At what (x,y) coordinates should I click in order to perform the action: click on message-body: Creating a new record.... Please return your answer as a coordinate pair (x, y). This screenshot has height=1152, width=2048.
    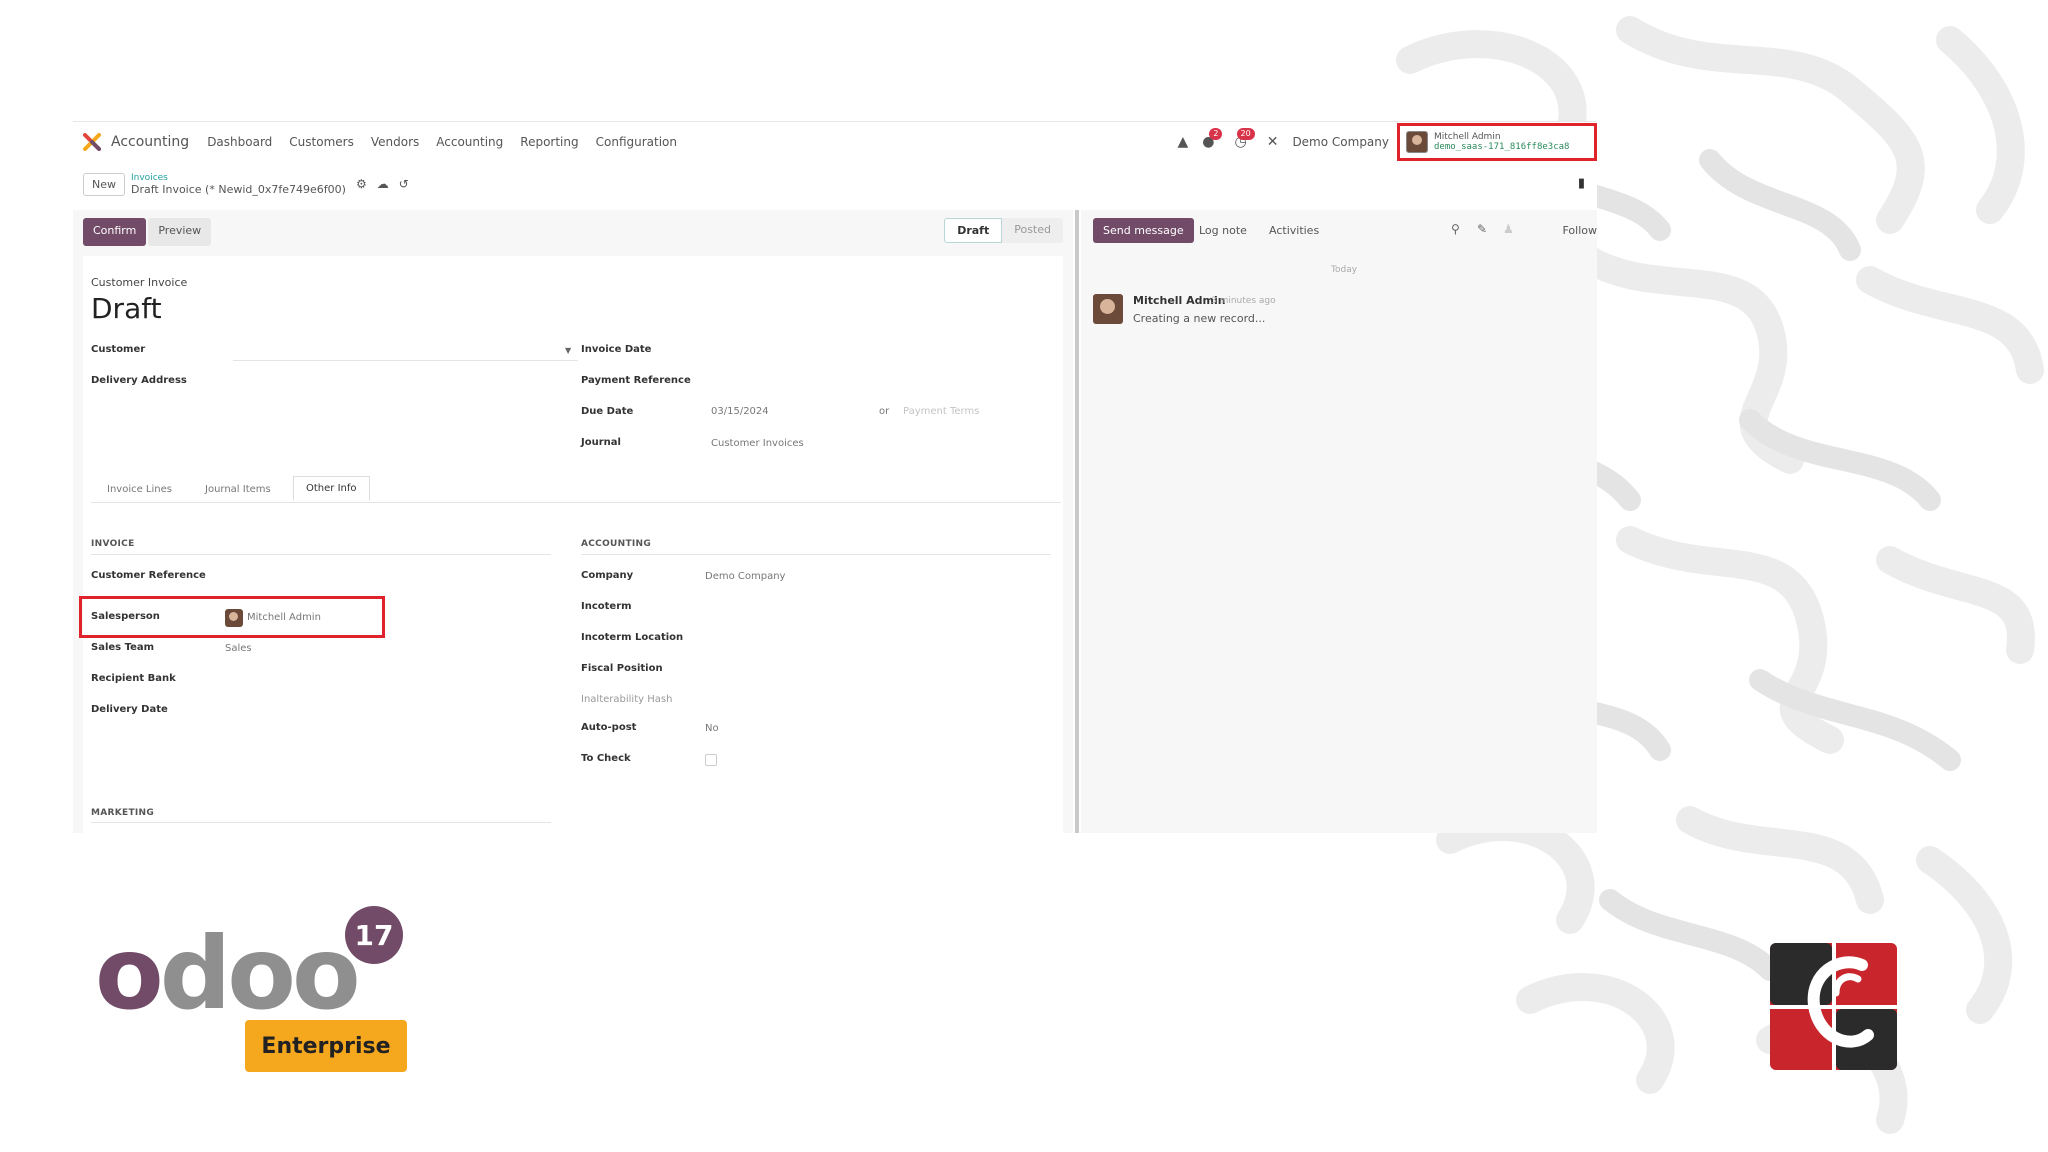
    Looking at the image, I should click on (1199, 318).